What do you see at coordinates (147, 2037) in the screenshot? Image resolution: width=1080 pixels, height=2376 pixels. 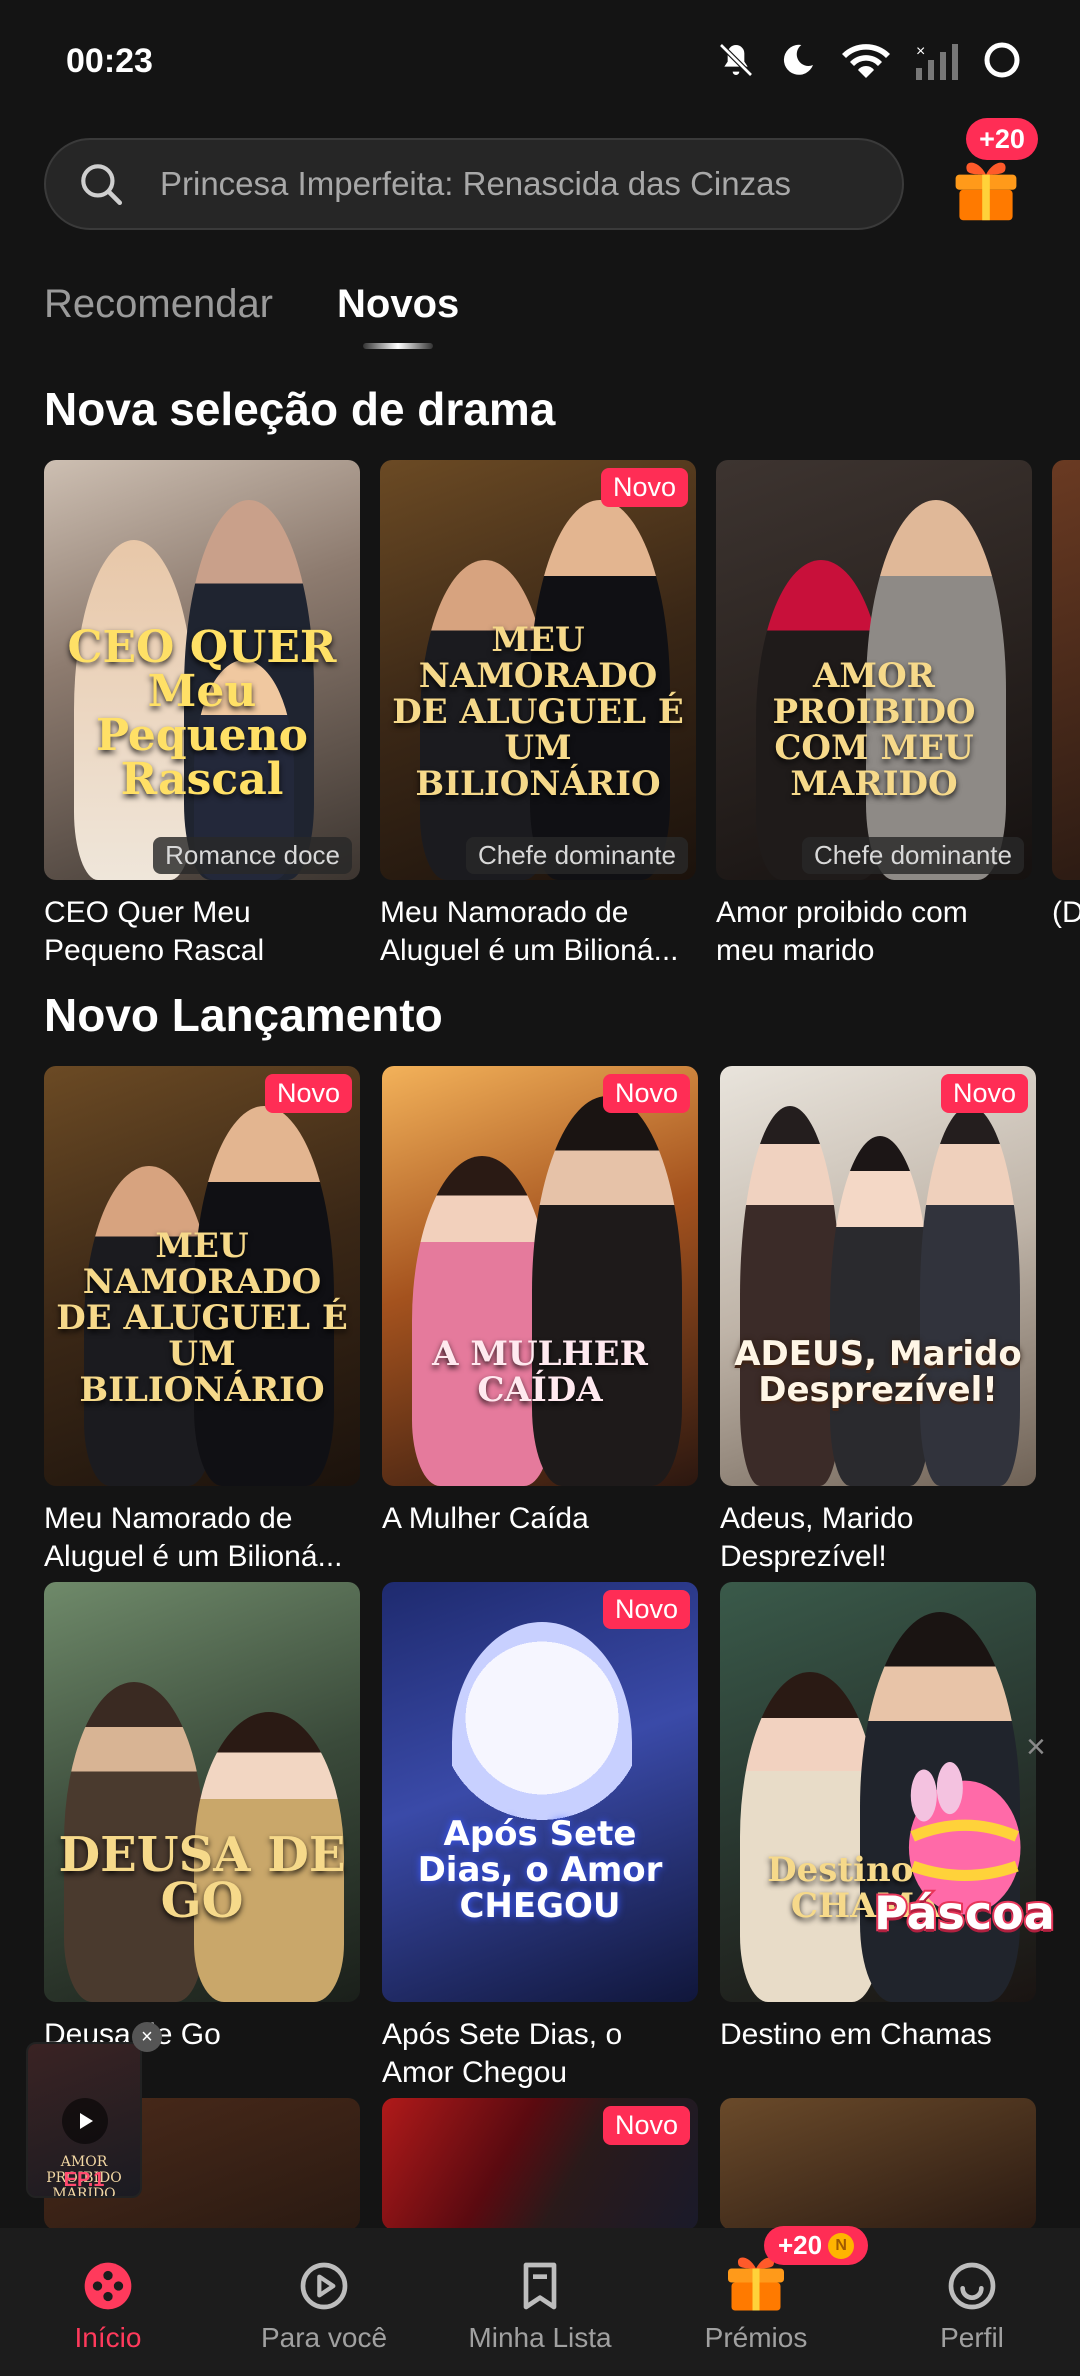 I see `close-icon: ×` at bounding box center [147, 2037].